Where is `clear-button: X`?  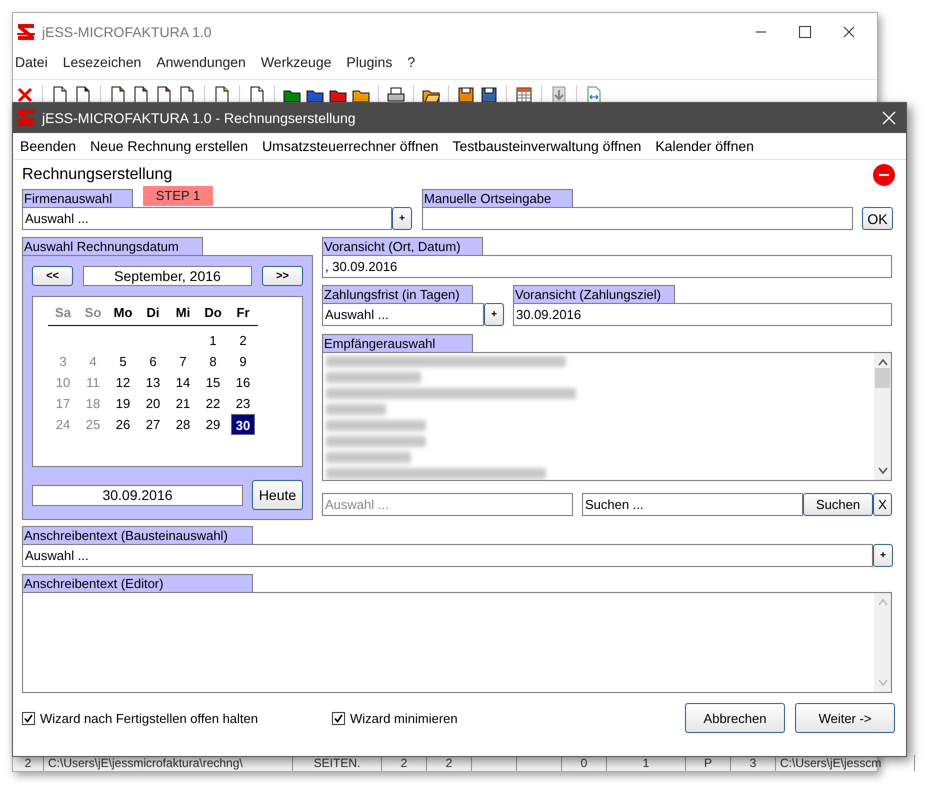
clear-button: X is located at coordinates (882, 504).